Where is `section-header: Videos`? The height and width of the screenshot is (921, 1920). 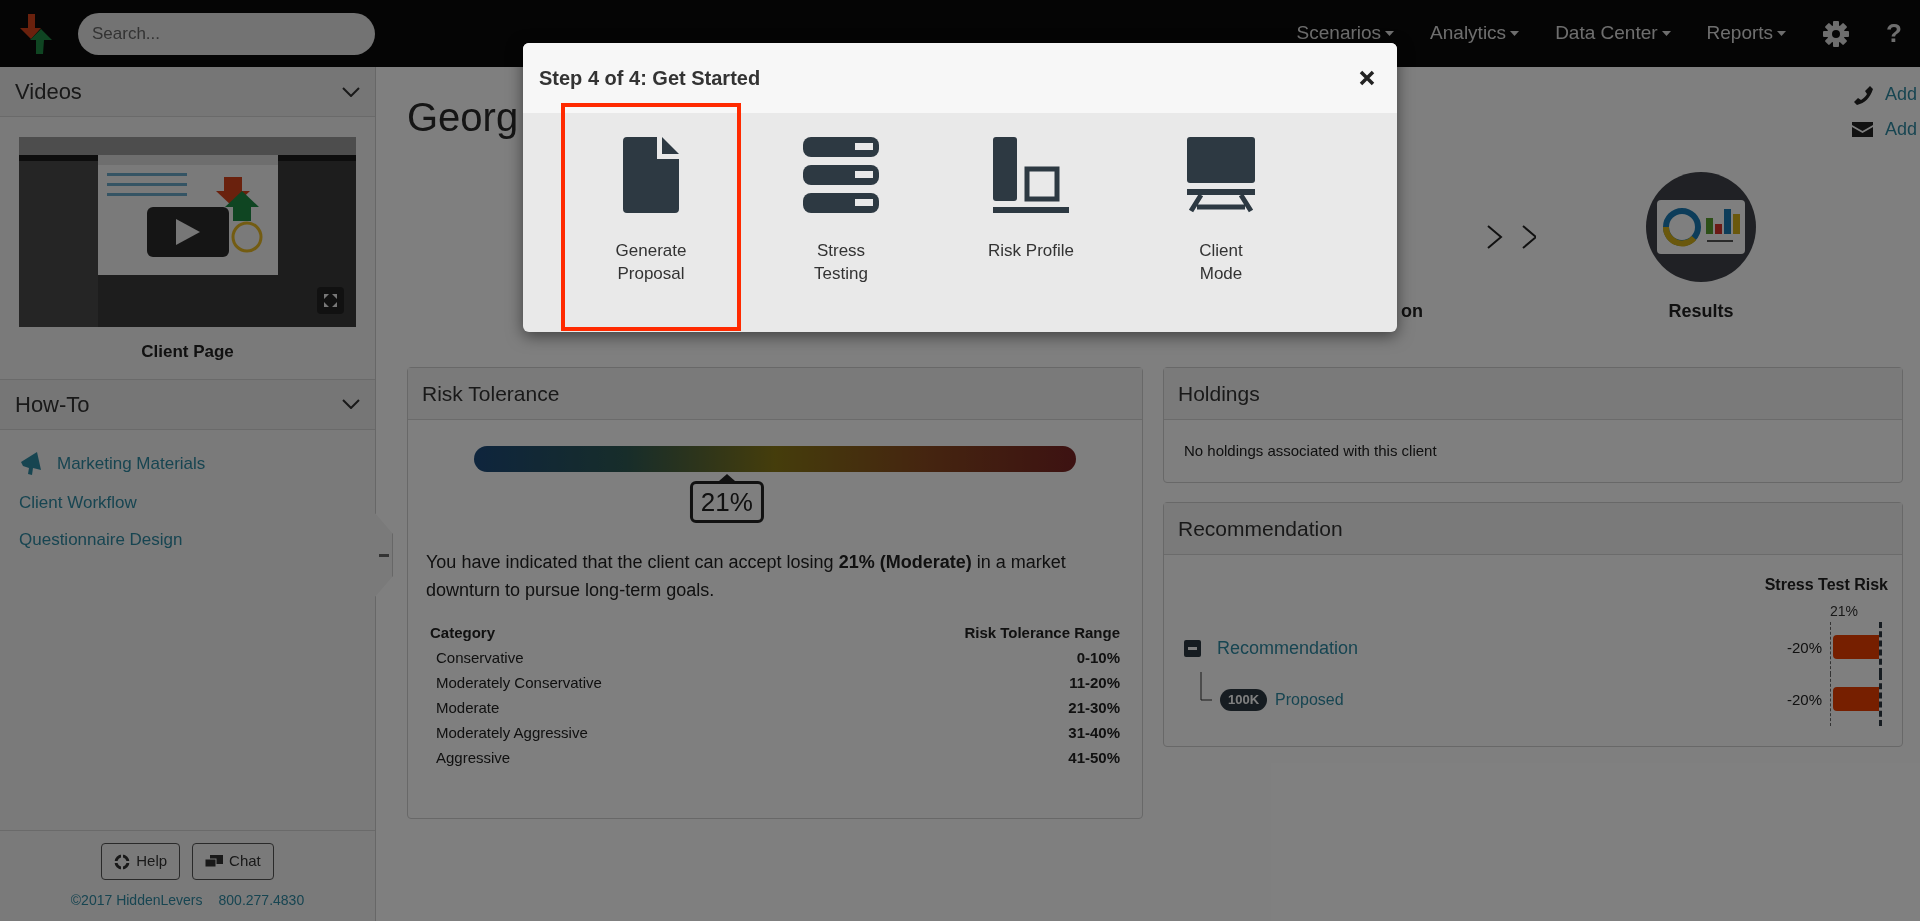
section-header: Videos is located at coordinates (187, 92).